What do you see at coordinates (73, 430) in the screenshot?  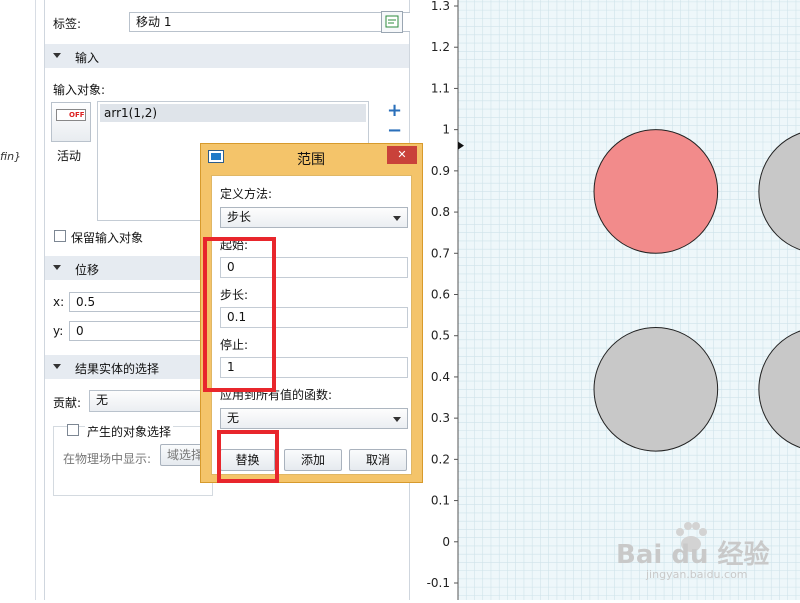 I see `create-selection-checkbox` at bounding box center [73, 430].